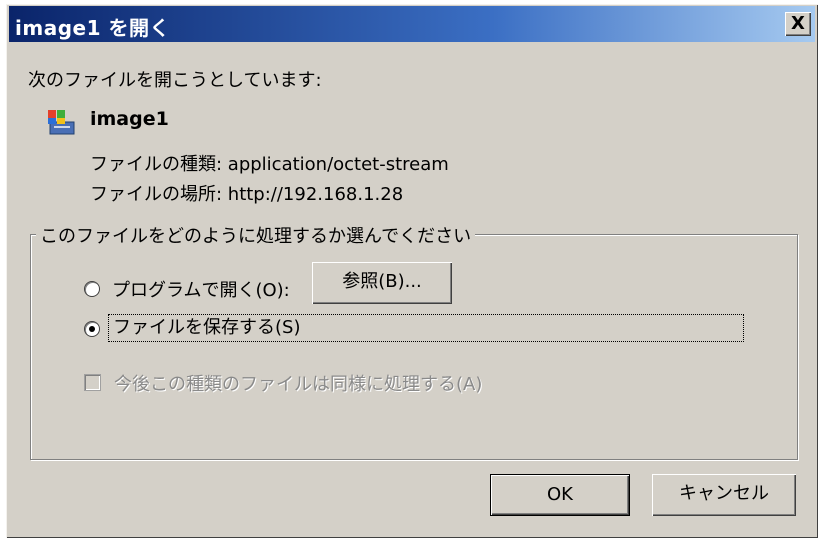 This screenshot has height=540, width=819. I want to click on save-file-label: ファイルを保存する(S), so click(426, 328).